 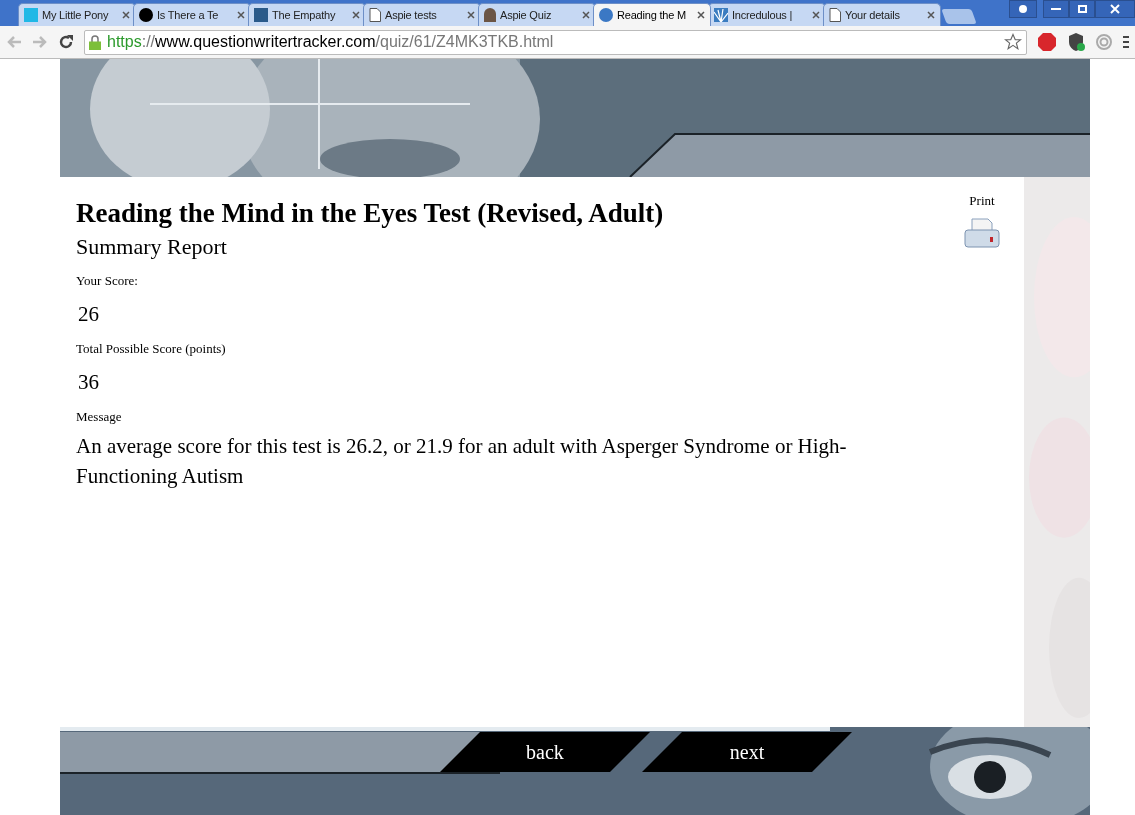 I want to click on browser-tab: Aspie tests, so click(x=422, y=14).